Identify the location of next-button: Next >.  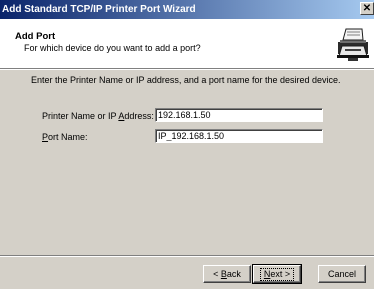
(277, 274).